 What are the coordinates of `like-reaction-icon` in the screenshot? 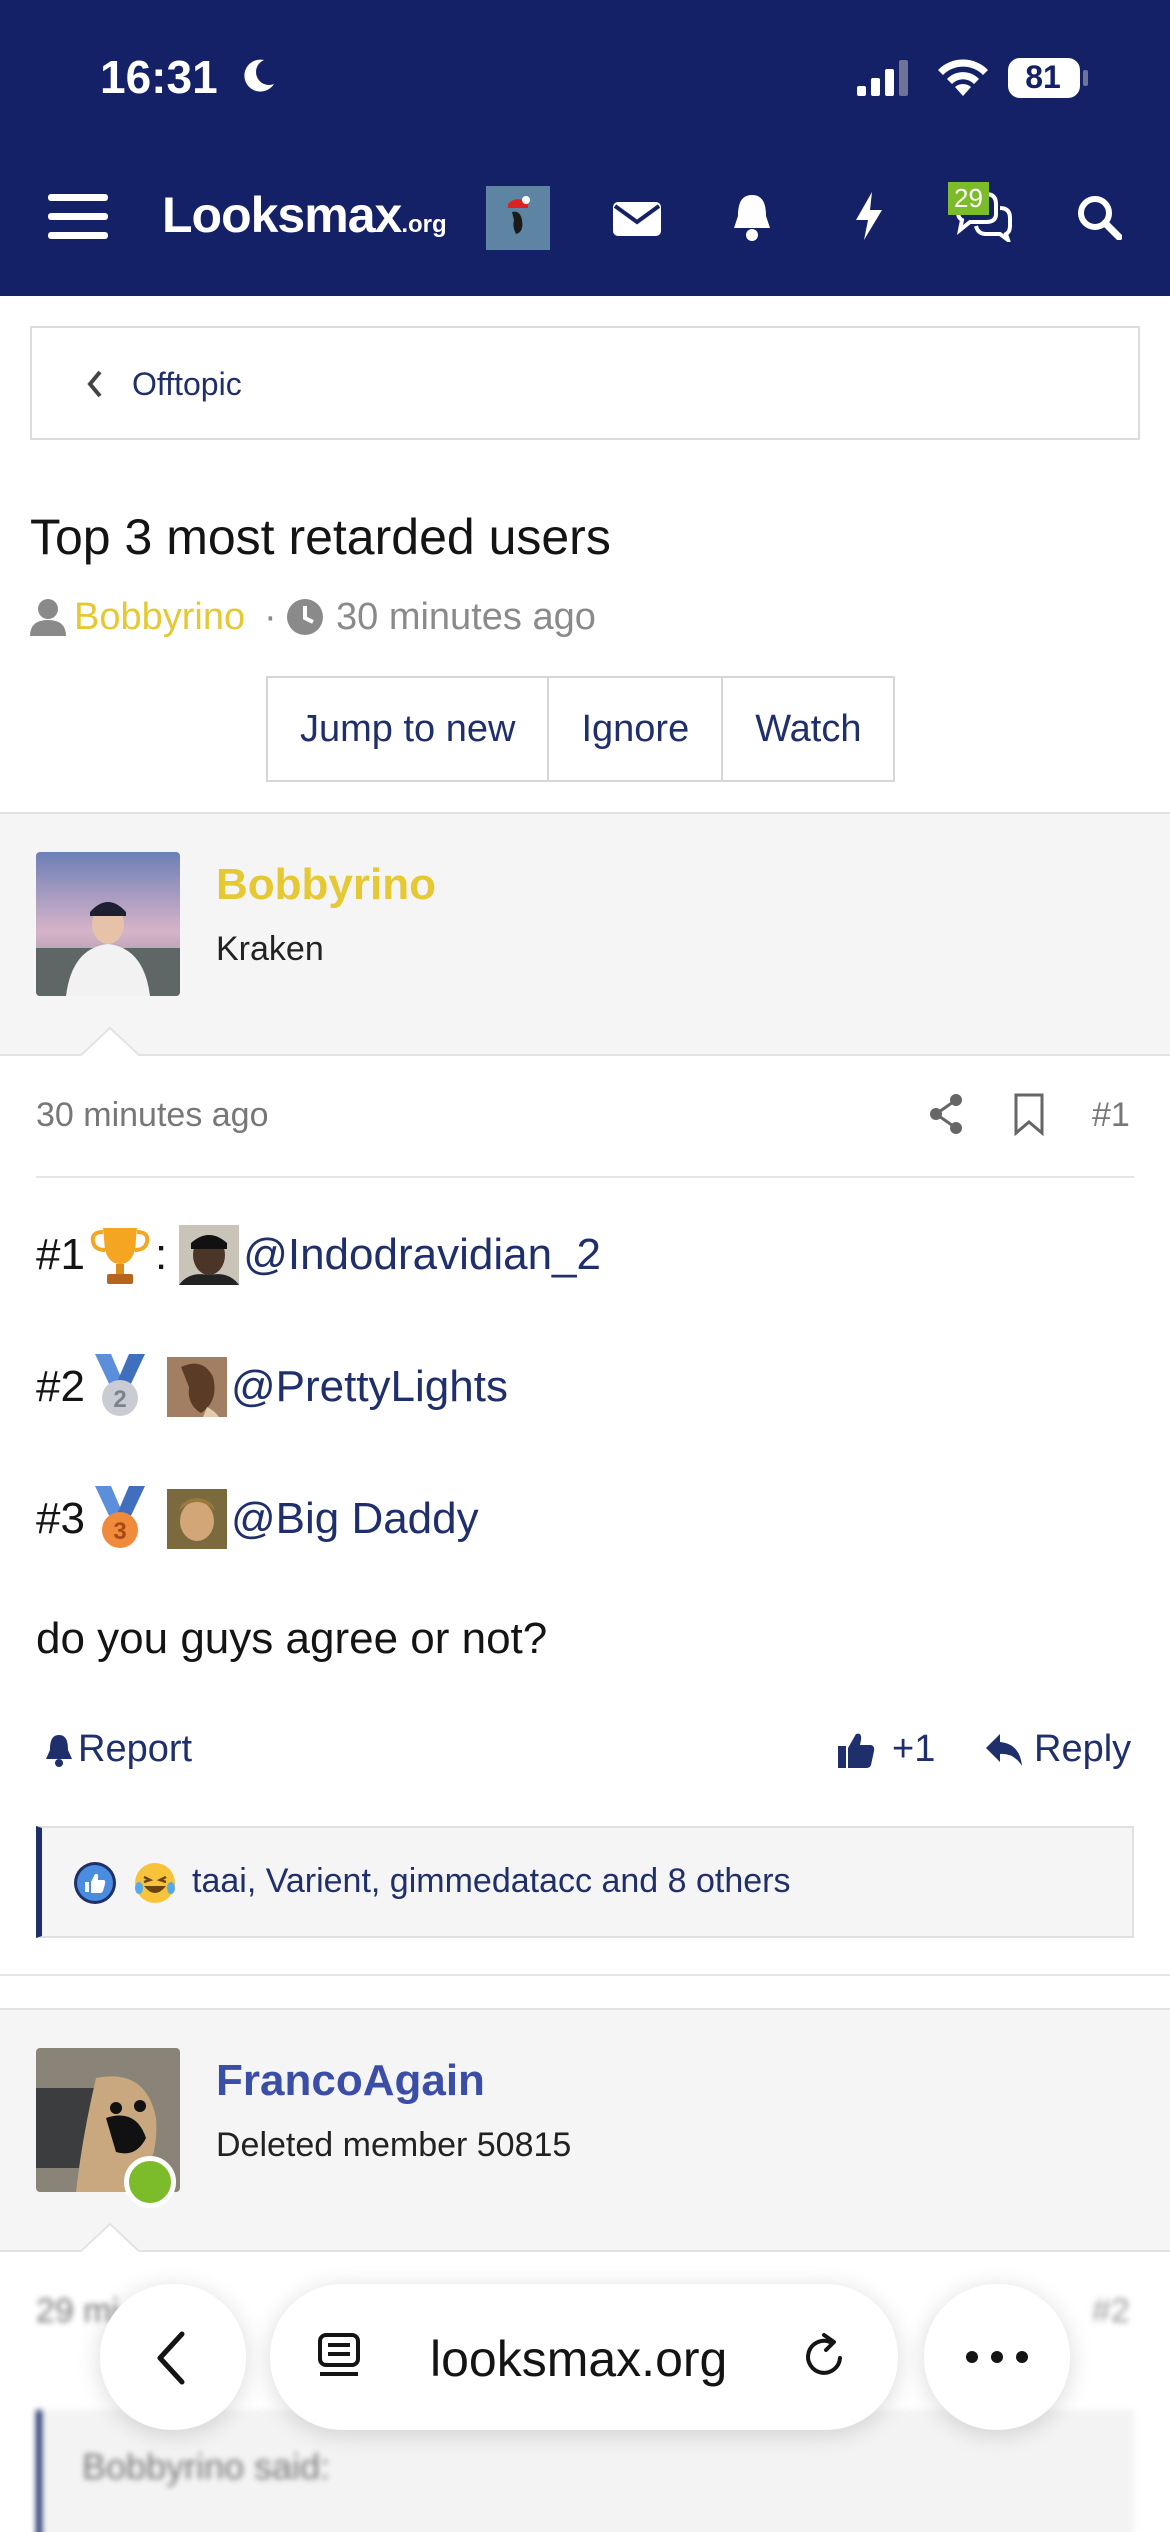 It's located at (95, 1883).